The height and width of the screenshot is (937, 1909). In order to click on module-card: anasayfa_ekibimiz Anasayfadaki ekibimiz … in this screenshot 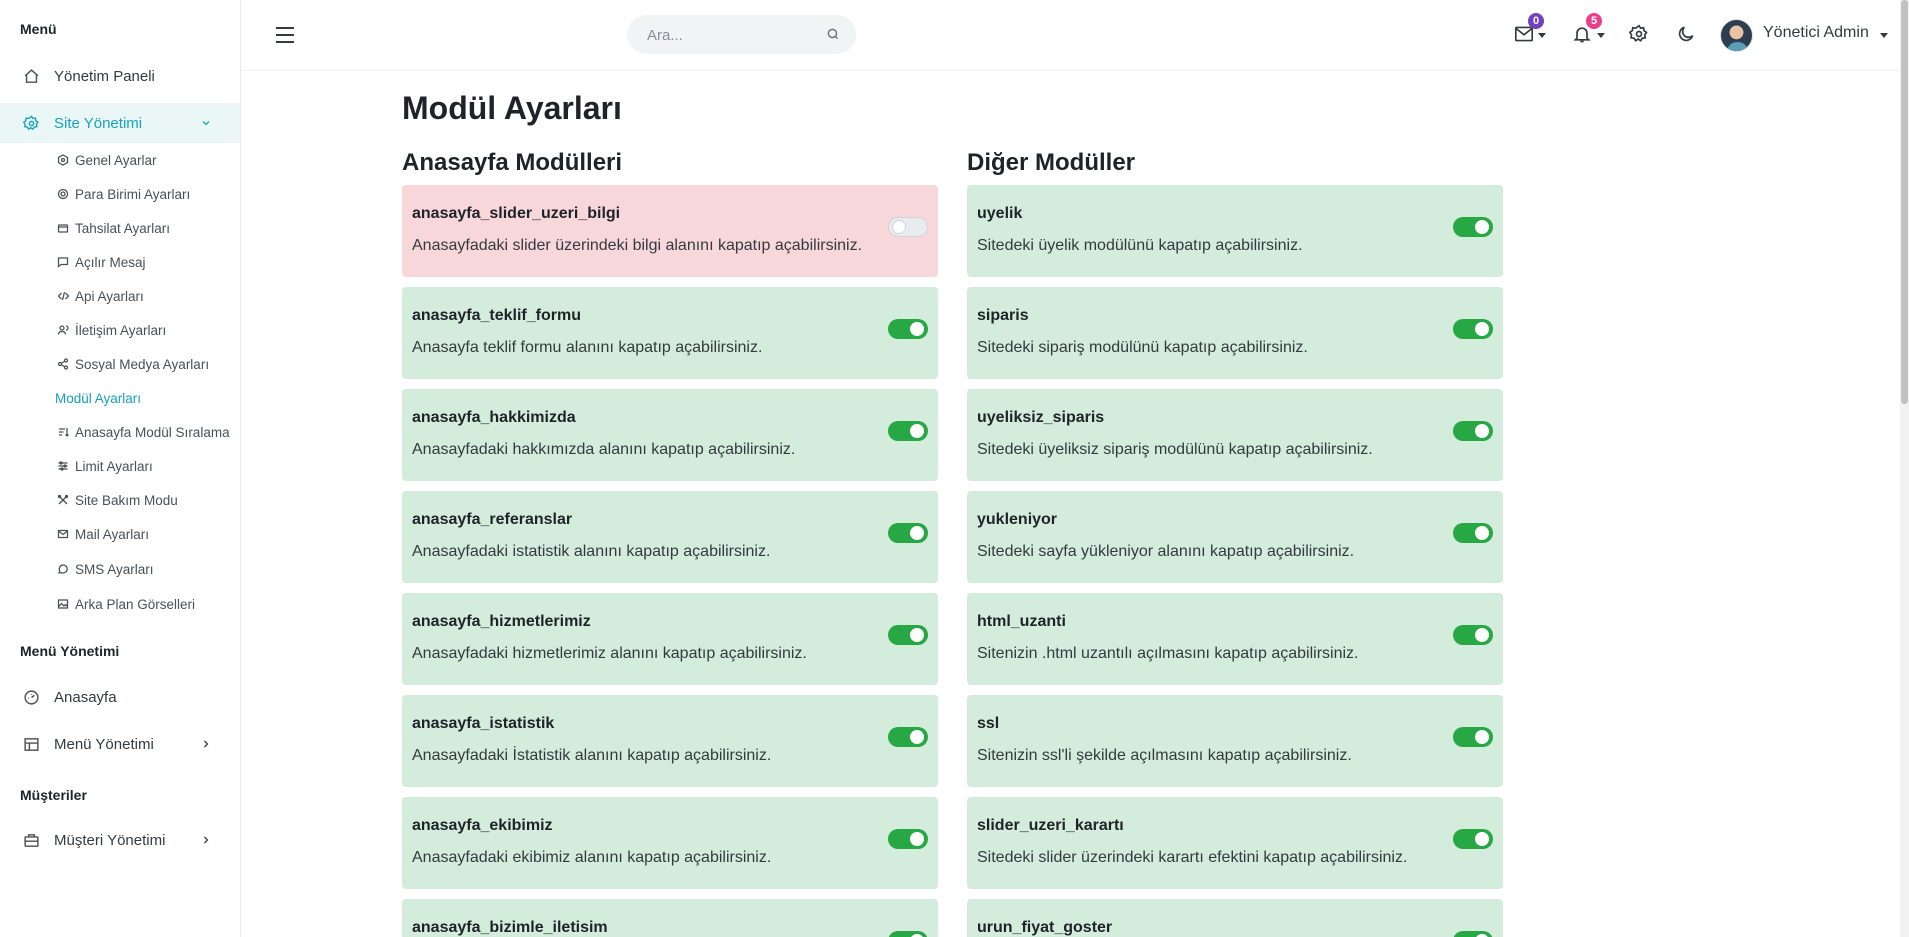, I will do `click(670, 843)`.